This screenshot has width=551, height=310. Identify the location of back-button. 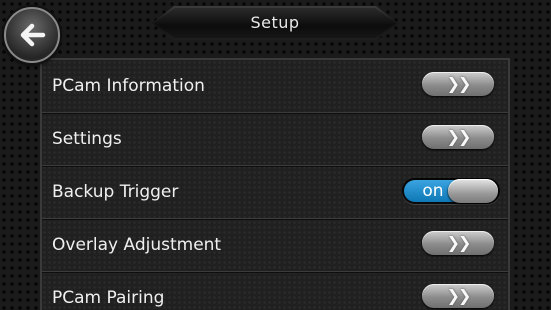
(32, 35).